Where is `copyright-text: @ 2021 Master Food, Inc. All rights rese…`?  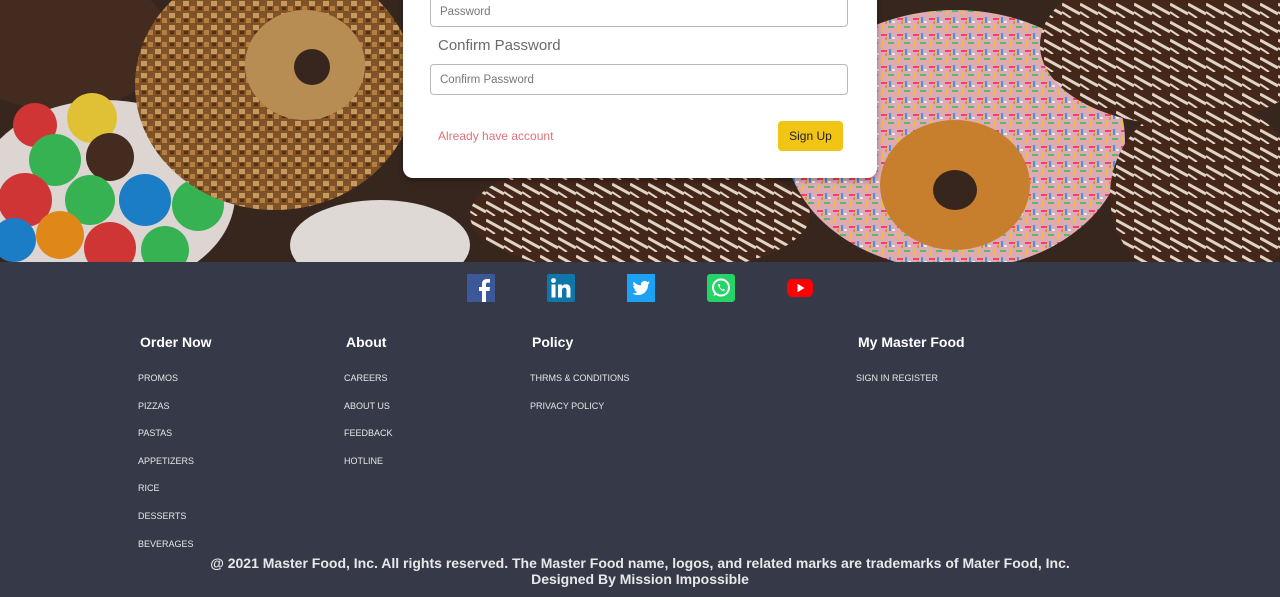
copyright-text: @ 2021 Master Food, Inc. All rights rese… is located at coordinates (640, 563).